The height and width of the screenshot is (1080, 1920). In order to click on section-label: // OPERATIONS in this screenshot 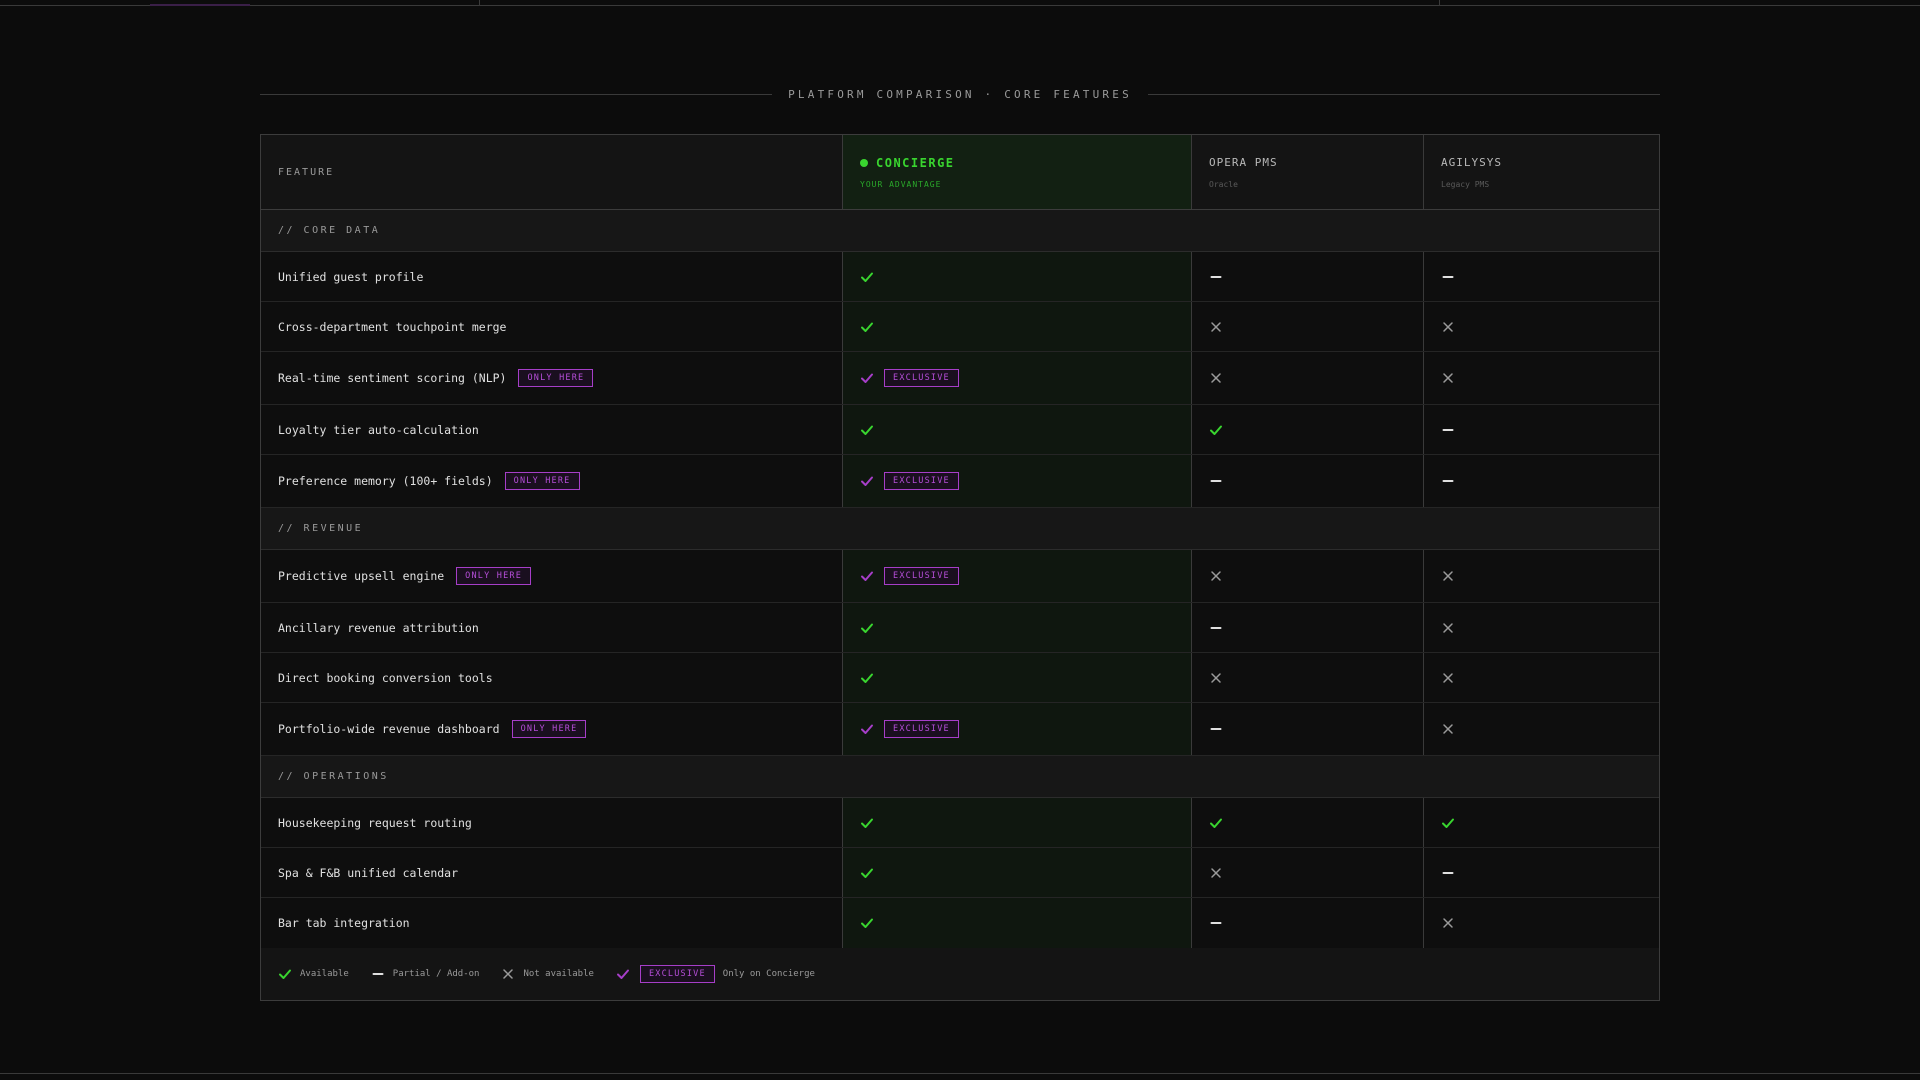, I will do `click(333, 776)`.